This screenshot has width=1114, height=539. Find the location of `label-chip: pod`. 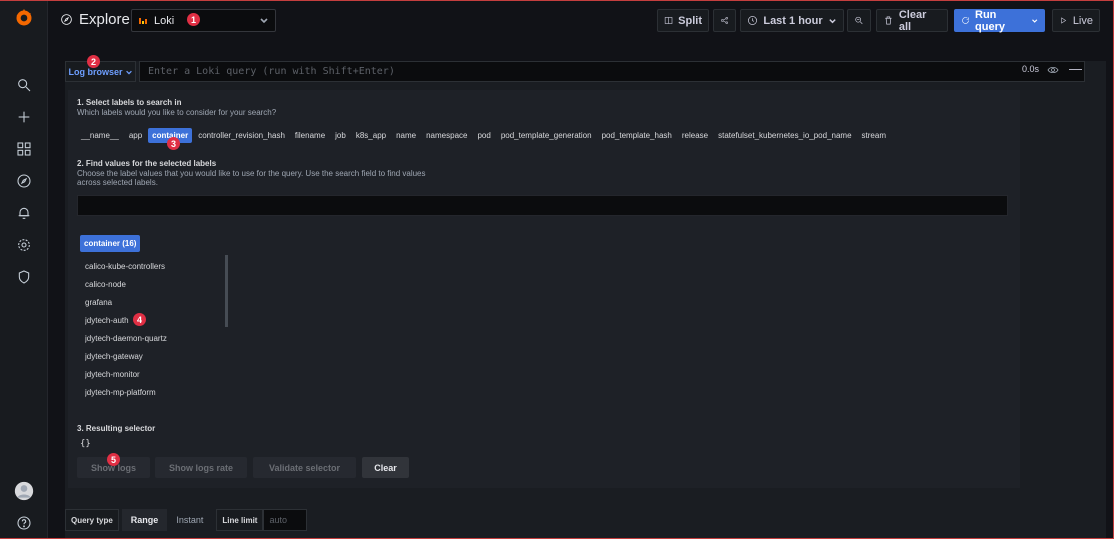

label-chip: pod is located at coordinates (483, 135).